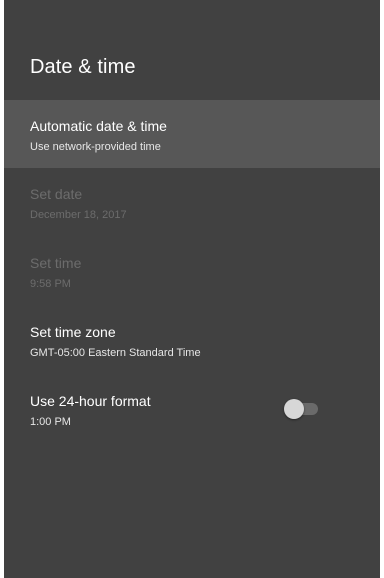 Image resolution: width=384 pixels, height=578 pixels. What do you see at coordinates (50, 422) in the screenshot?
I see `setting-subtitle: 1:00 PM` at bounding box center [50, 422].